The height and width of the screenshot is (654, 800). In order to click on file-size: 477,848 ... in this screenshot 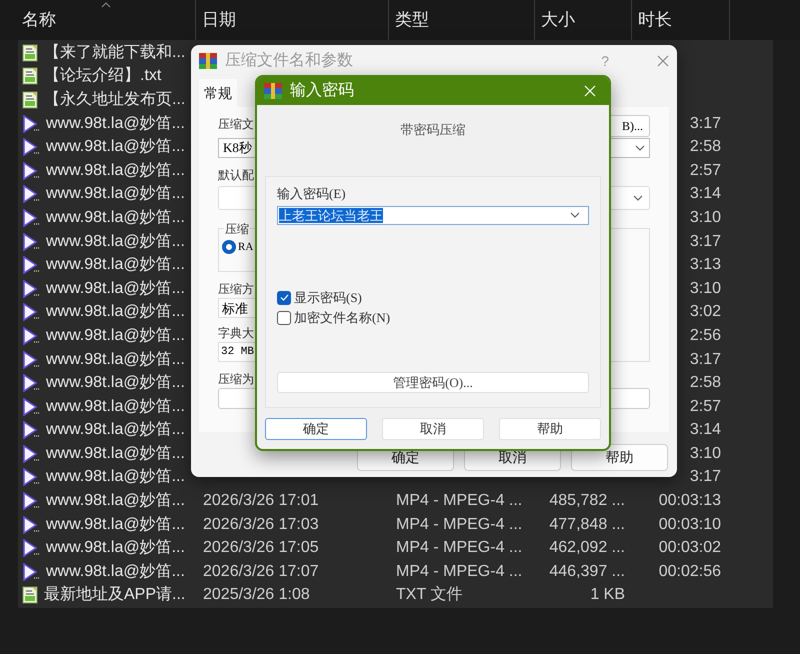, I will do `click(587, 524)`.